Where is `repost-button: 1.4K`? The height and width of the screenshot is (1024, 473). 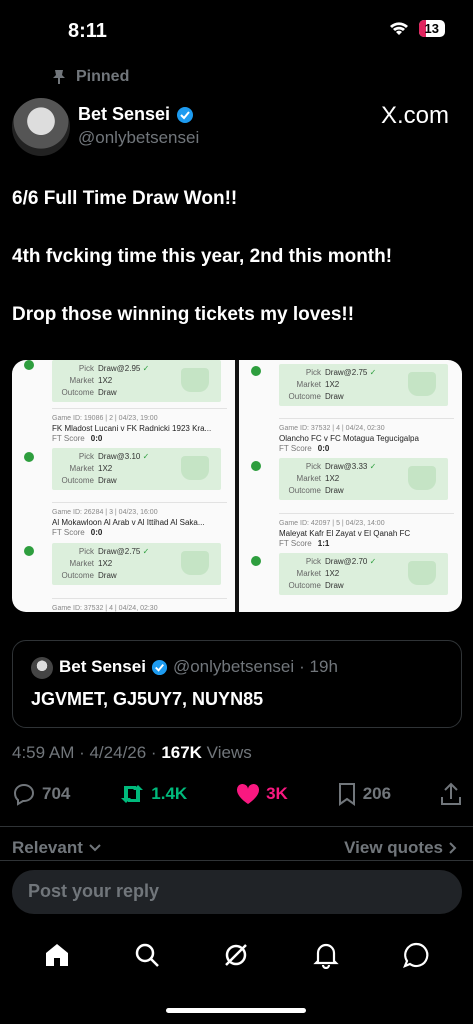 repost-button: 1.4K is located at coordinates (153, 794).